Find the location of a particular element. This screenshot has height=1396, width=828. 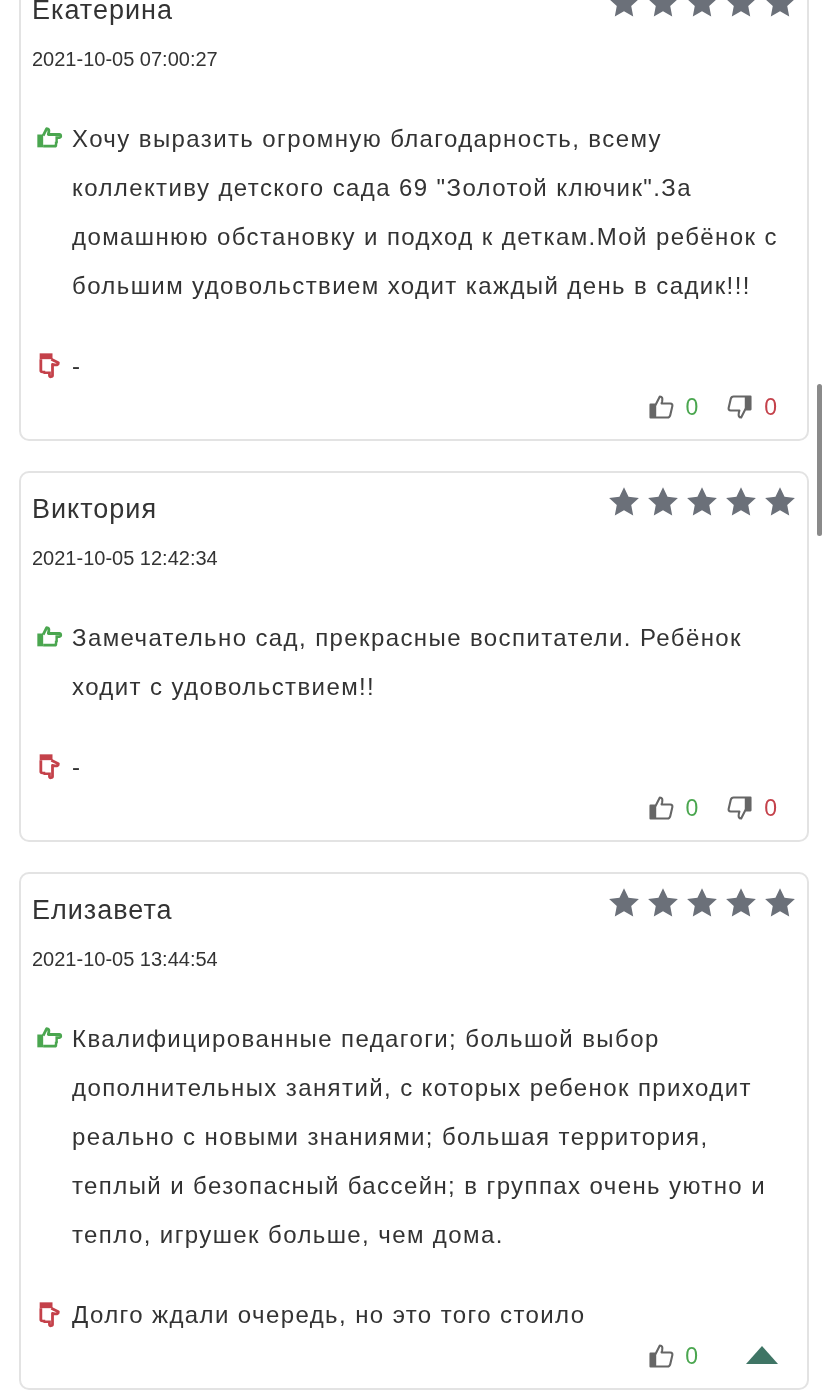

author-name: Екатерина is located at coordinates (102, 13).